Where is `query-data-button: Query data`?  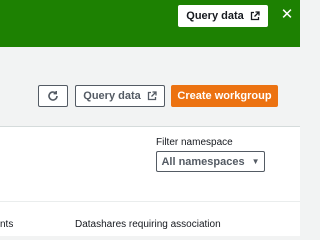
query-data-button: Query data is located at coordinates (120, 96).